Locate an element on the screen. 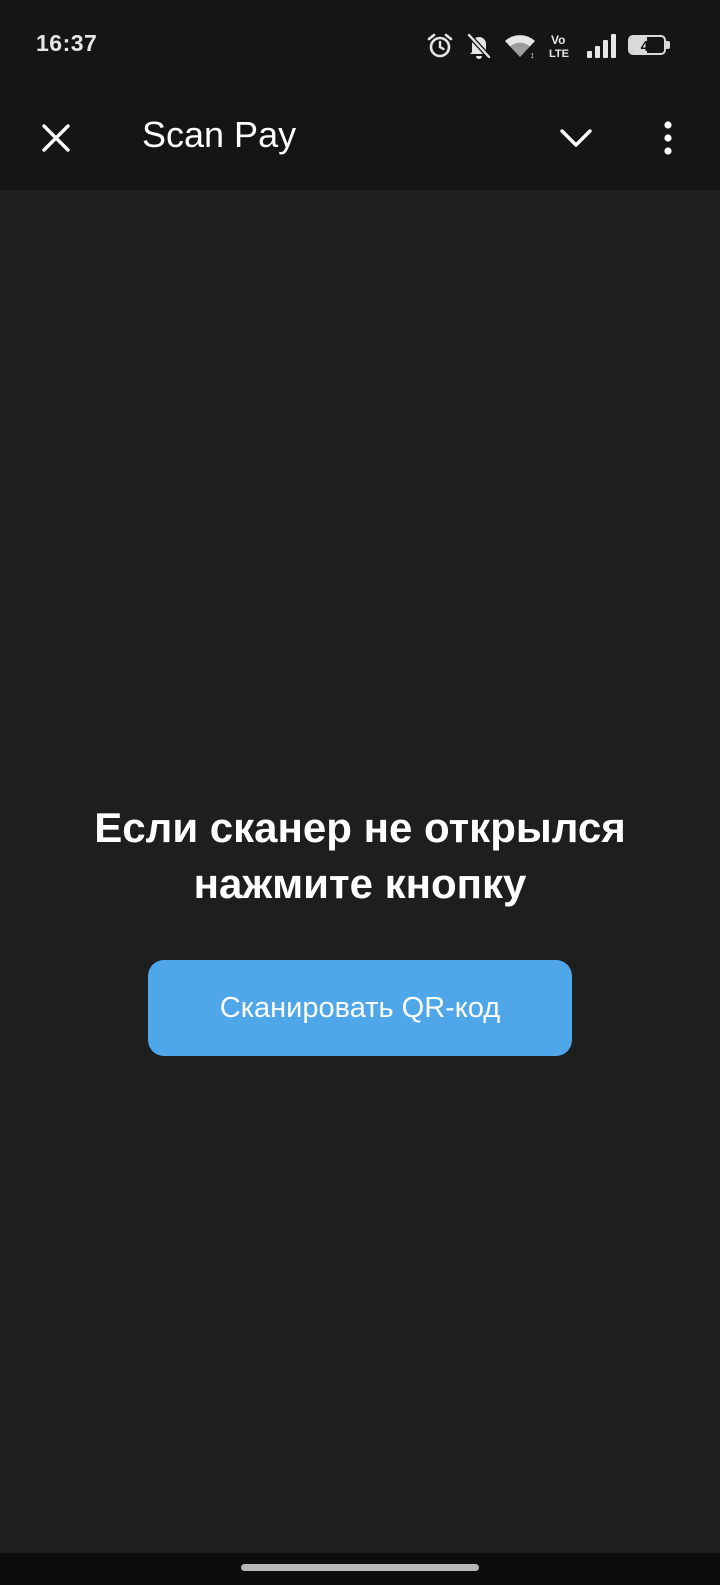 The width and height of the screenshot is (720, 1585). app-bar: Scan Pay is located at coordinates (360, 140).